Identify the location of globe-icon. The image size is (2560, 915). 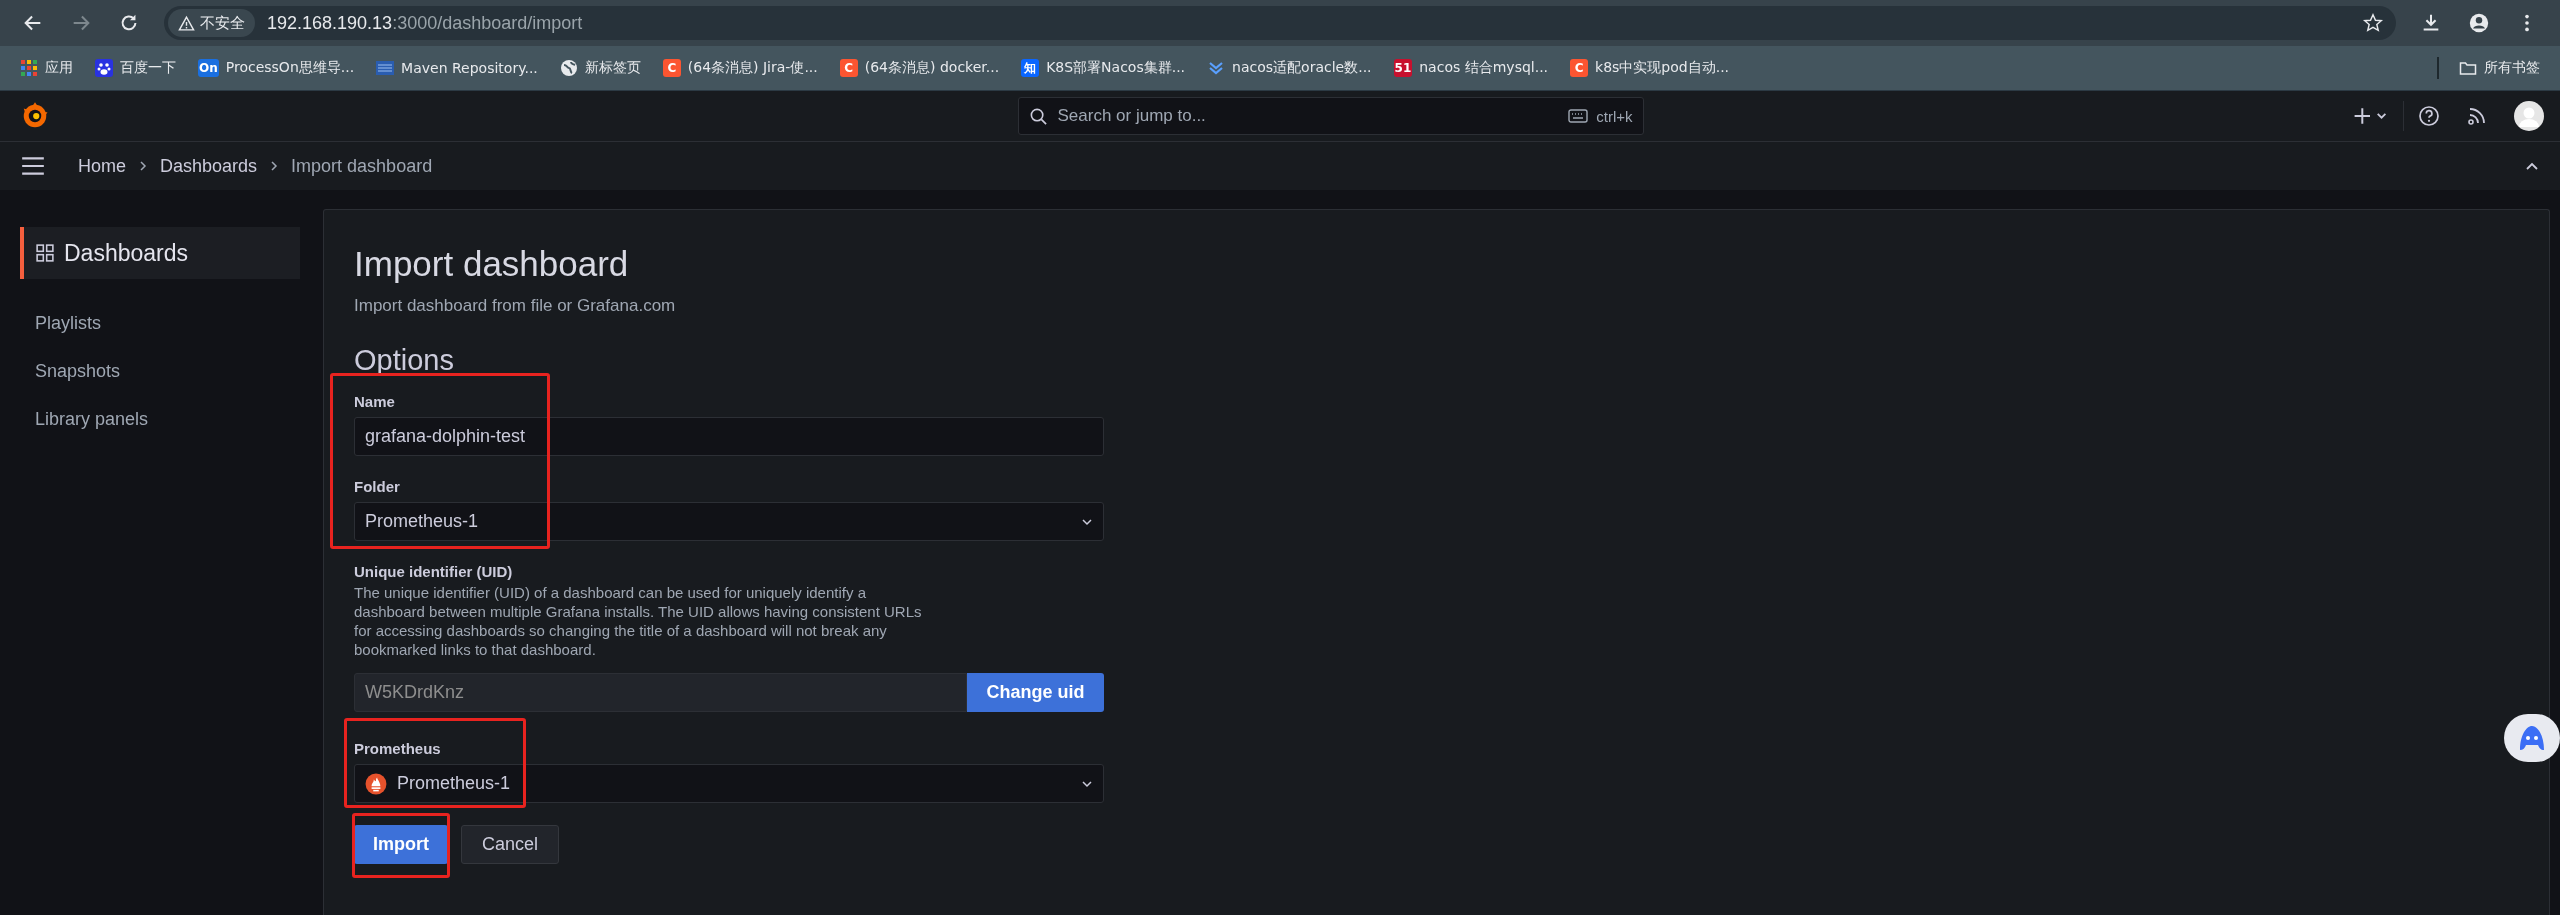
(568, 68).